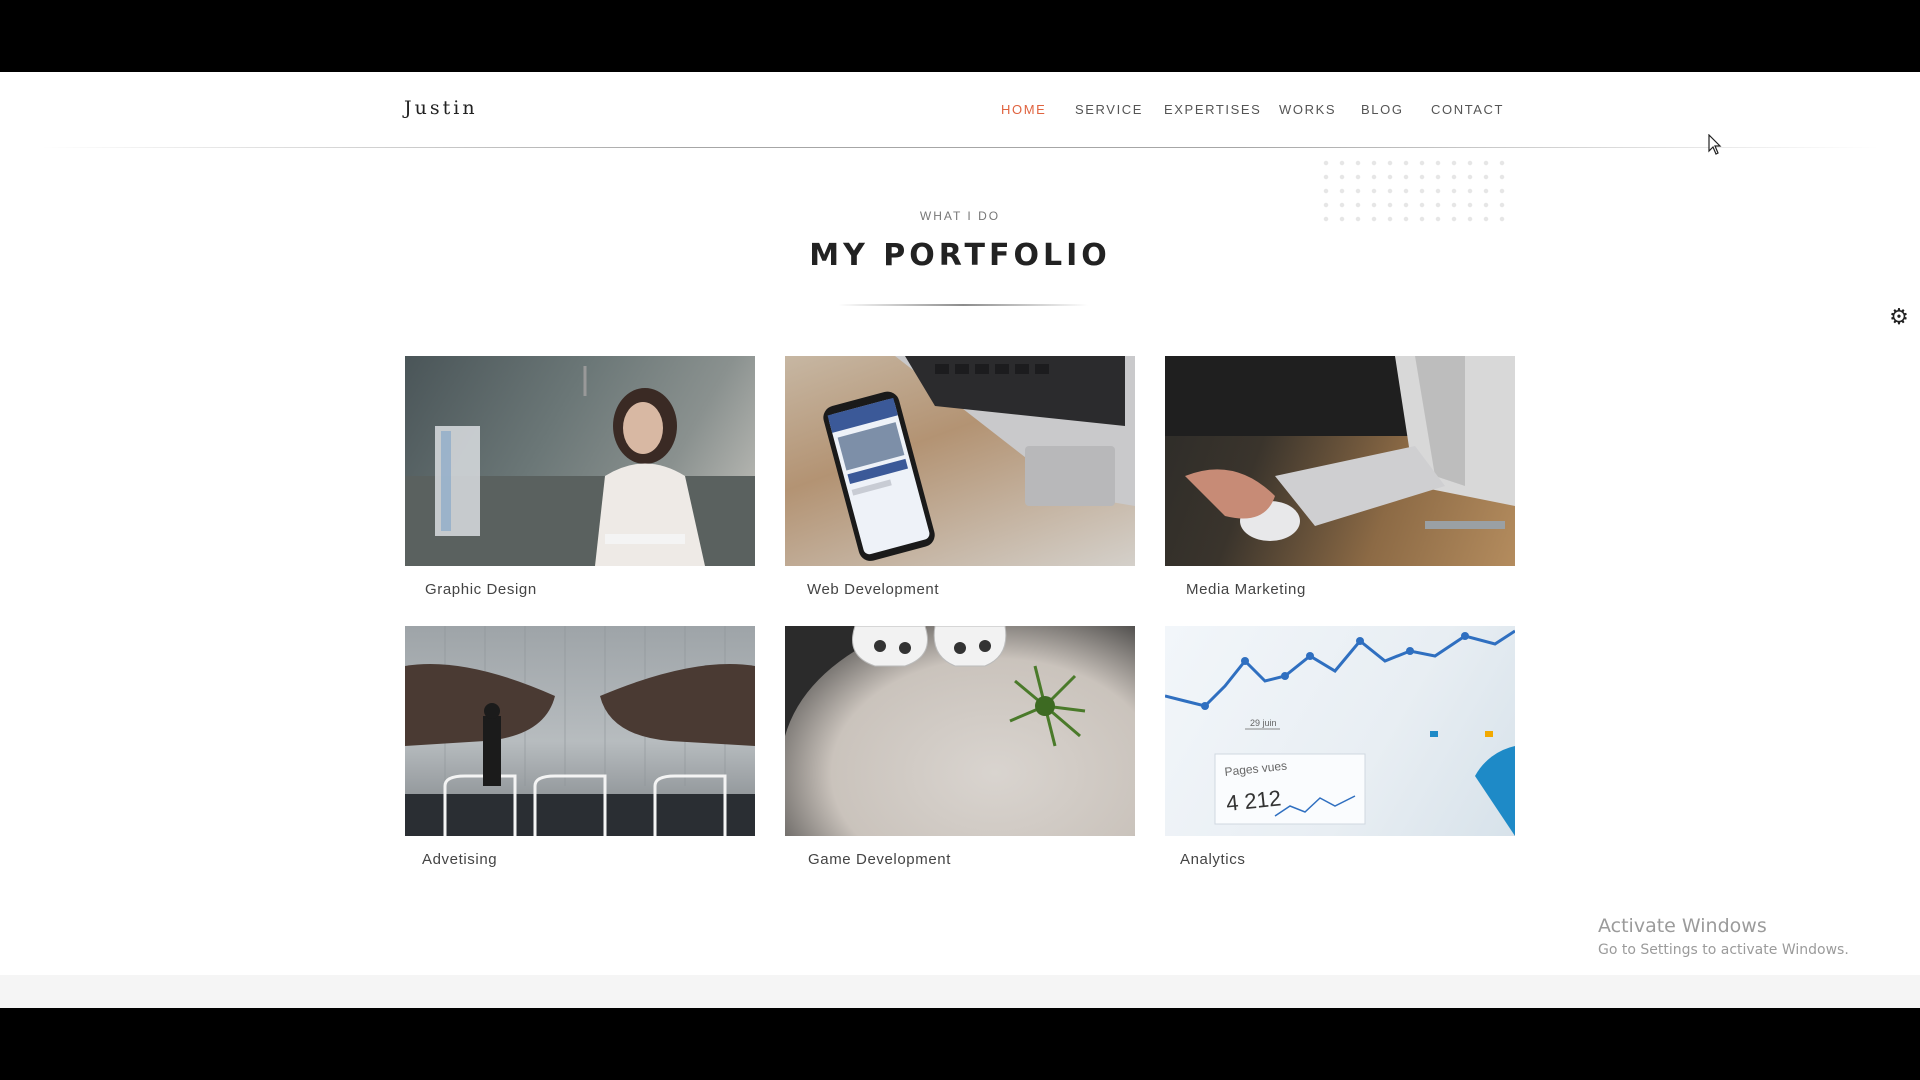 This screenshot has width=1920, height=1080. I want to click on media-marketing-image, so click(1340, 461).